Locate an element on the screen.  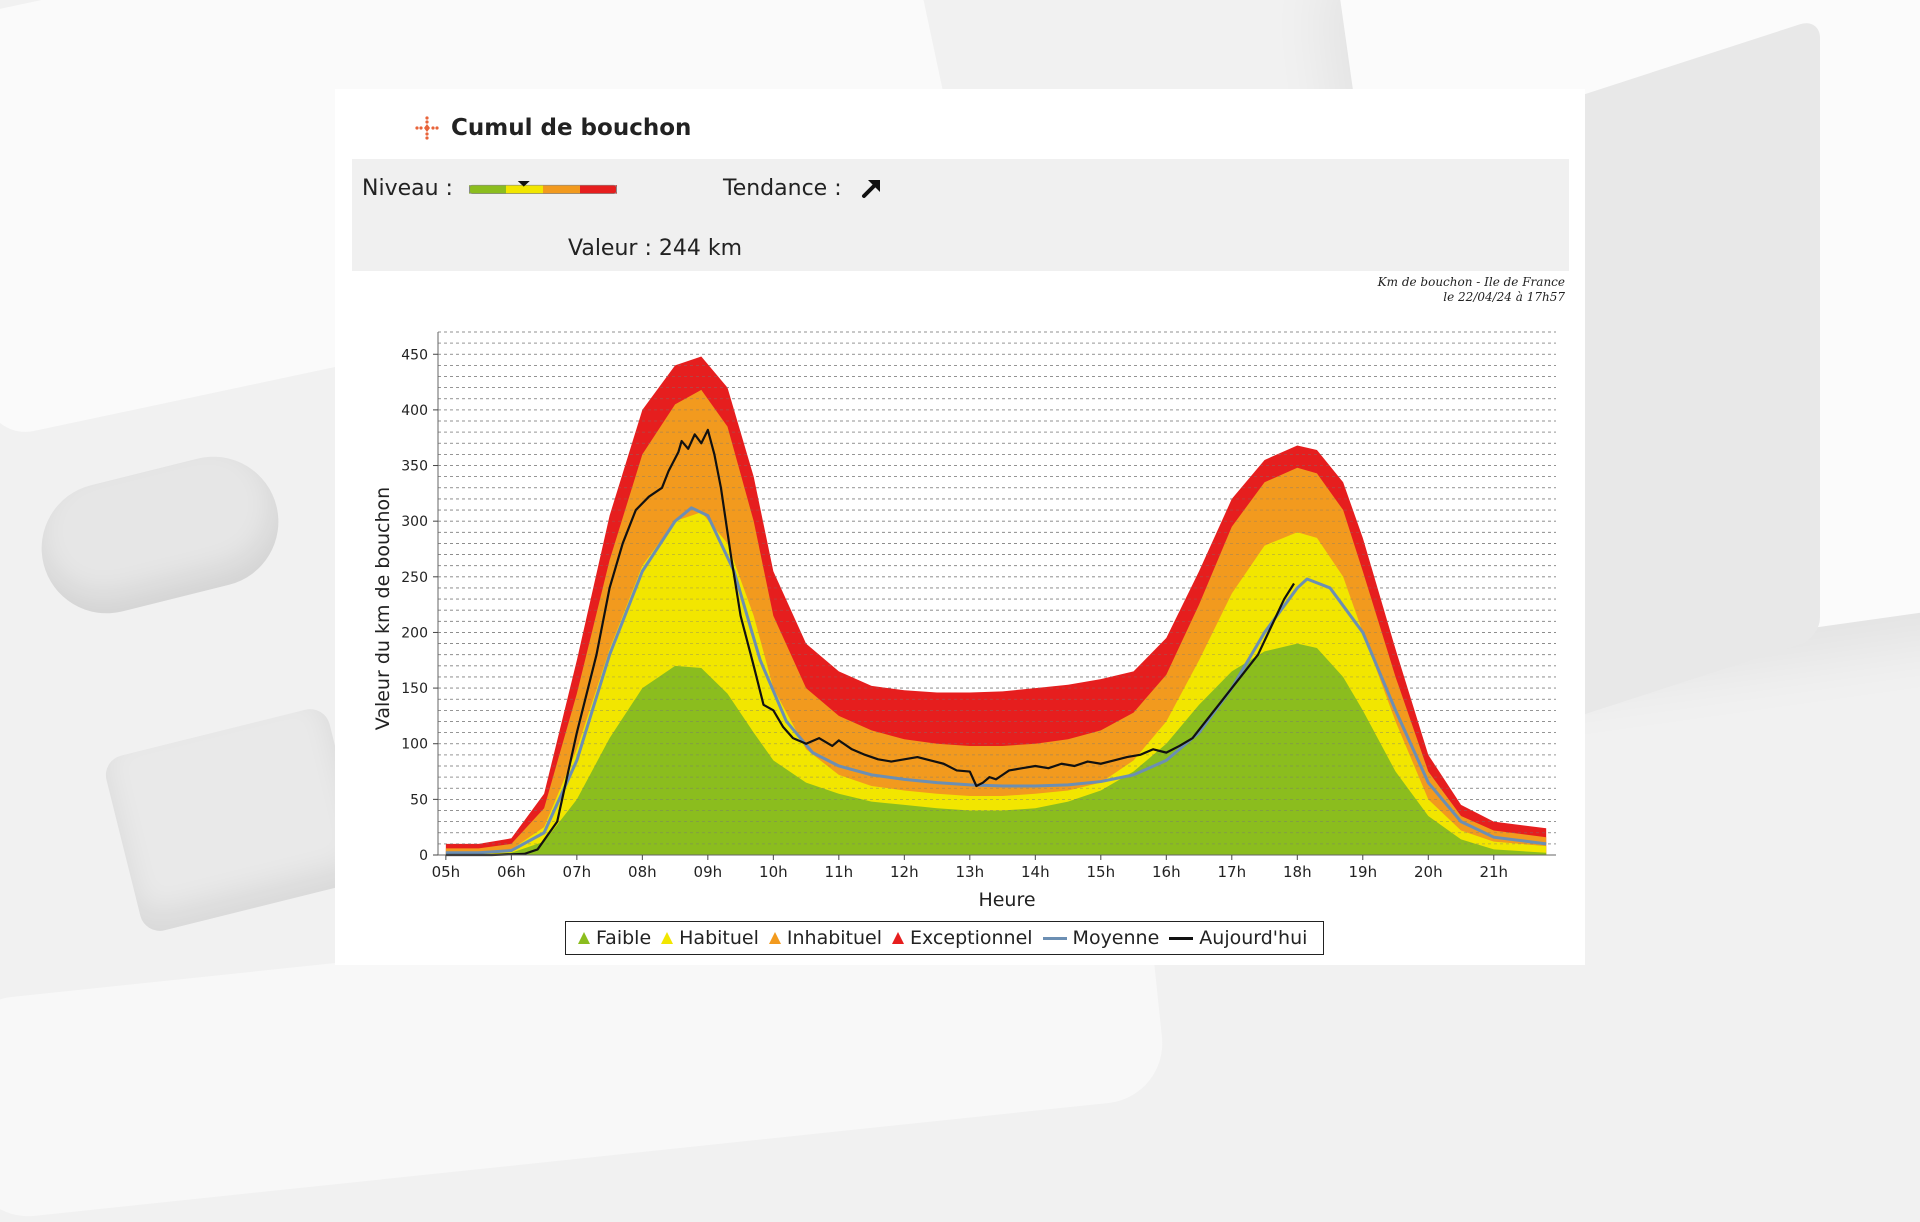
legend-label: Aujourd'hui is located at coordinates (1253, 938).